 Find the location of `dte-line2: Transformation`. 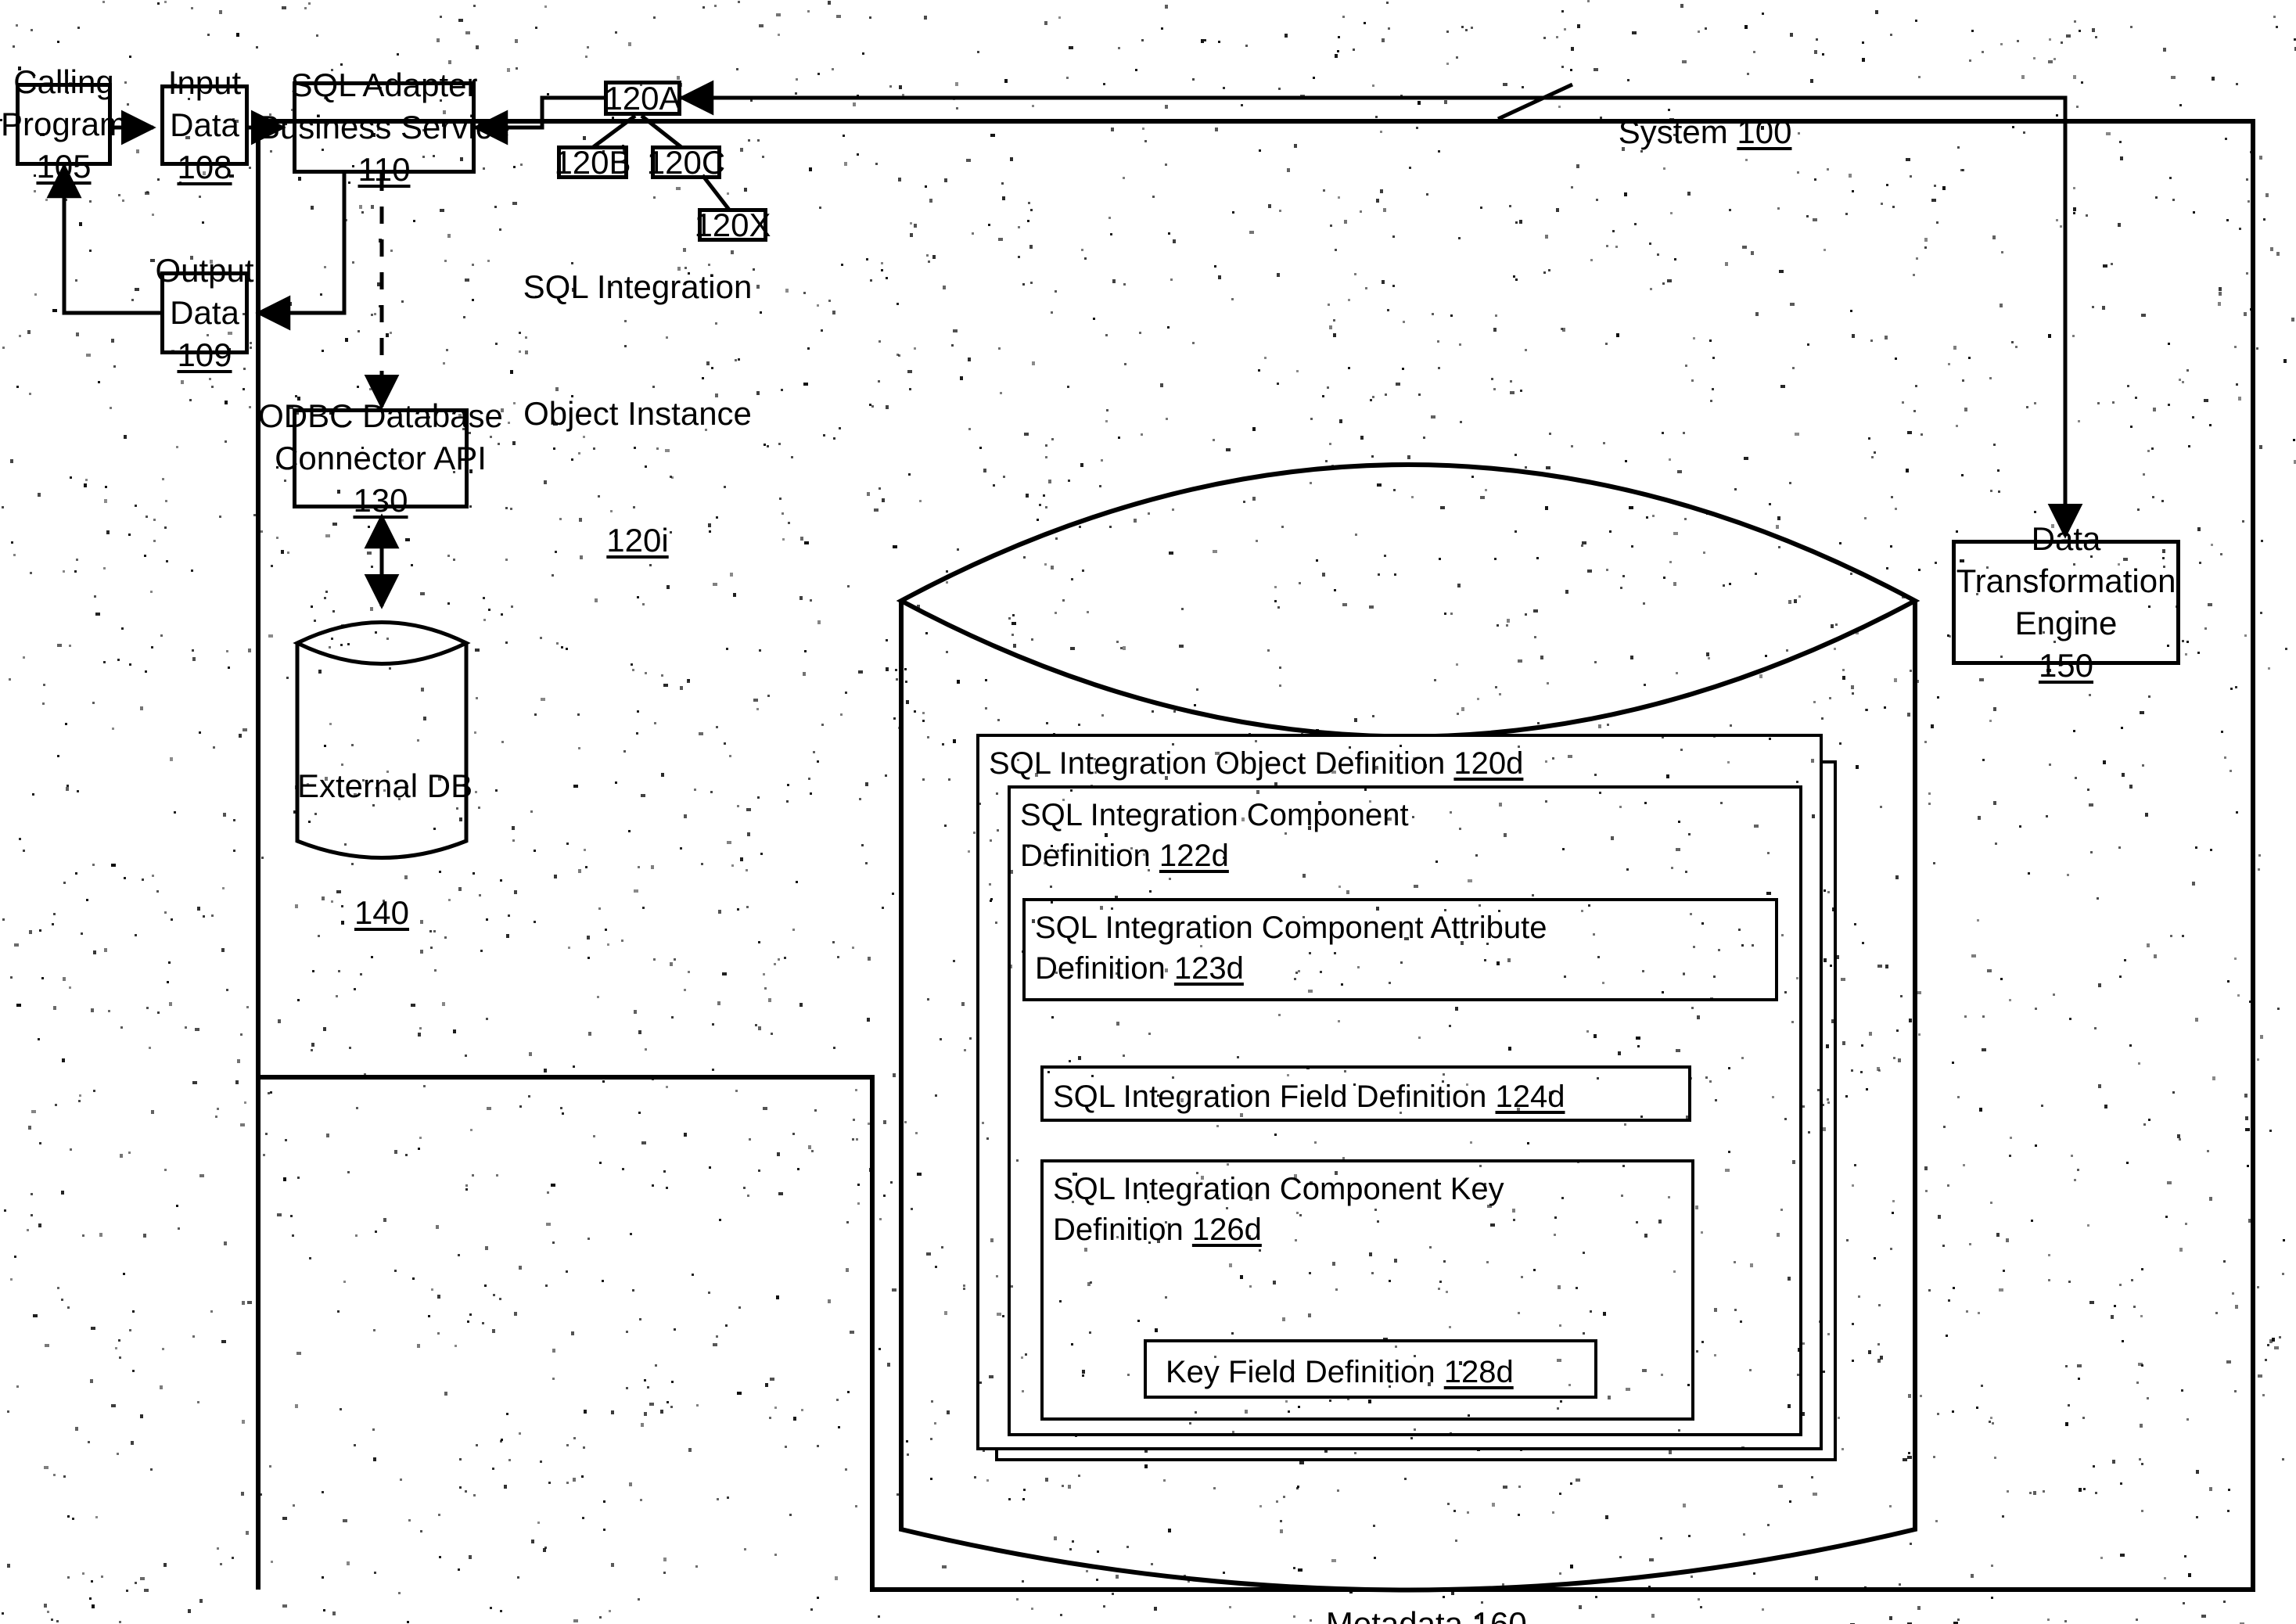

dte-line2: Transformation is located at coordinates (2066, 580).